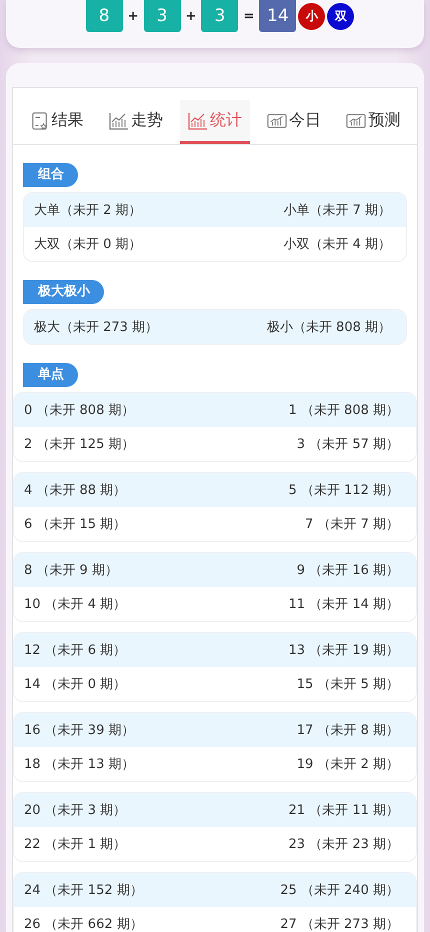 This screenshot has height=932, width=430. I want to click on result-tag: 双, so click(340, 16).